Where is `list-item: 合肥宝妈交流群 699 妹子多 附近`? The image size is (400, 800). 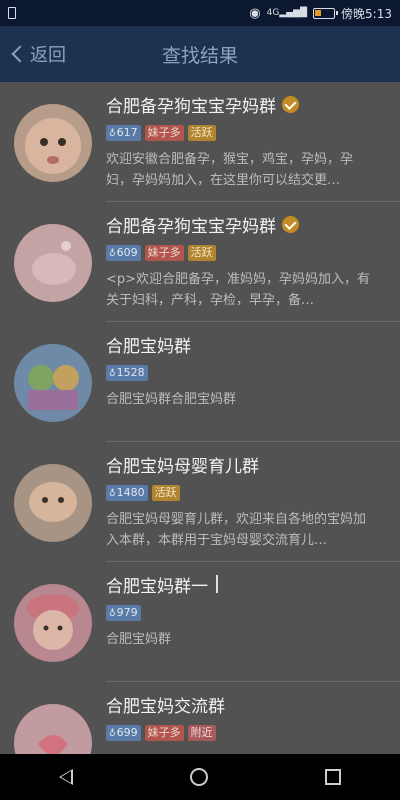
list-item: 合肥宝妈交流群 699 妹子多 附近 is located at coordinates (200, 718).